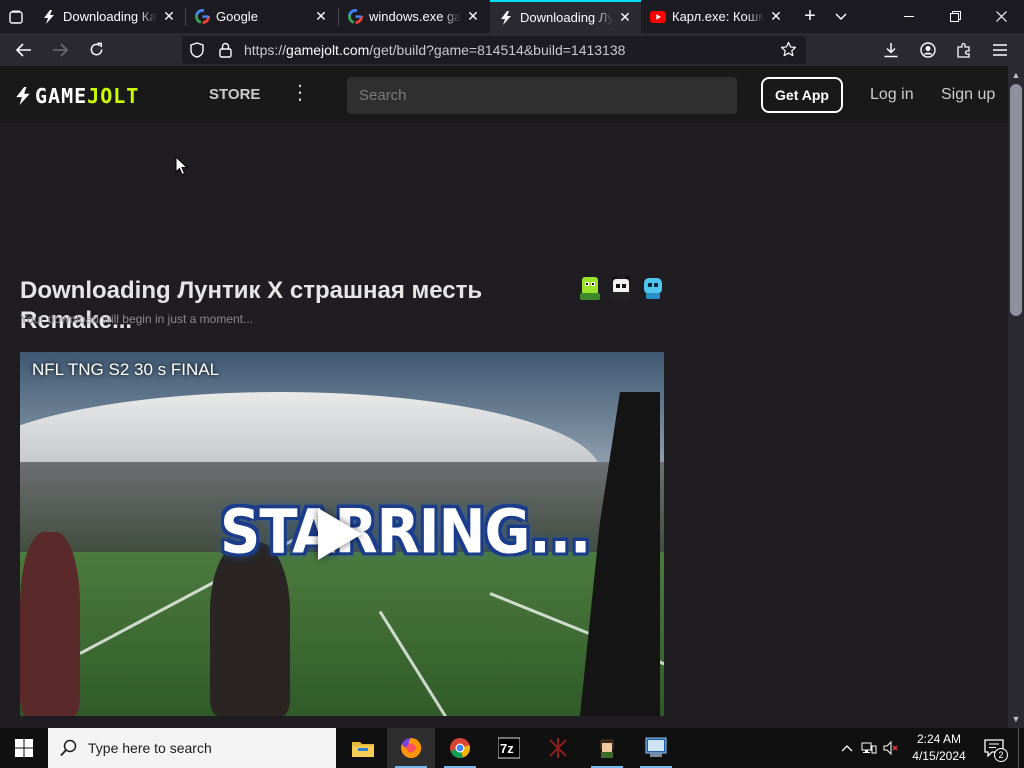  Describe the element at coordinates (802, 95) in the screenshot. I see `get-app-button: Get App` at that location.